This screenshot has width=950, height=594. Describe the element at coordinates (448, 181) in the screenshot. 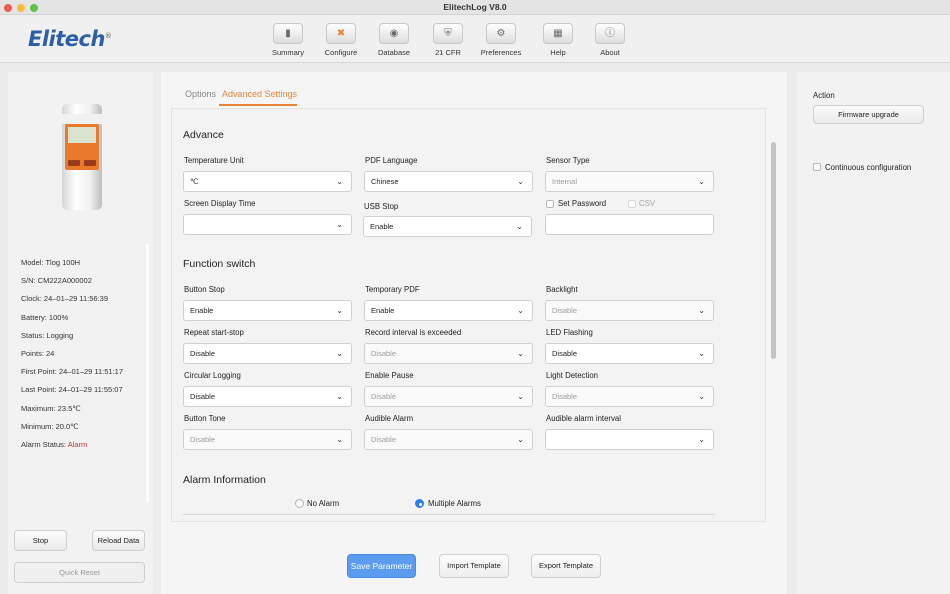

I see `pdf-language-select: Chinese ⌄` at that location.